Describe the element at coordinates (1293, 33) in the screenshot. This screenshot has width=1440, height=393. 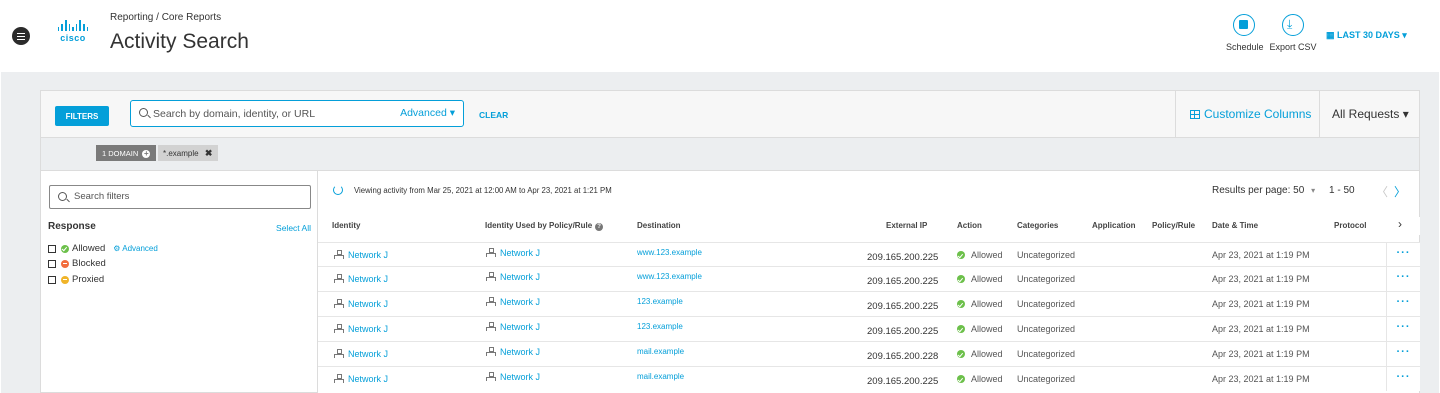
I see `export-csv-button: ⤓ Export CSV` at that location.